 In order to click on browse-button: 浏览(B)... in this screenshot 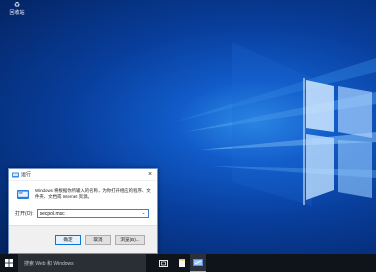, I will do `click(130, 240)`.